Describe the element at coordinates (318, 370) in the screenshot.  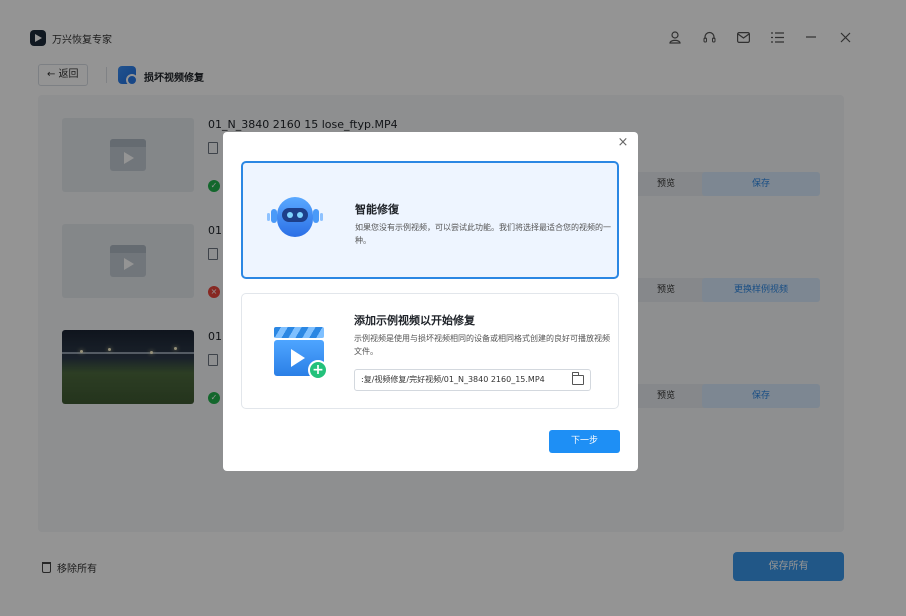
I see `plus-icon: +` at that location.